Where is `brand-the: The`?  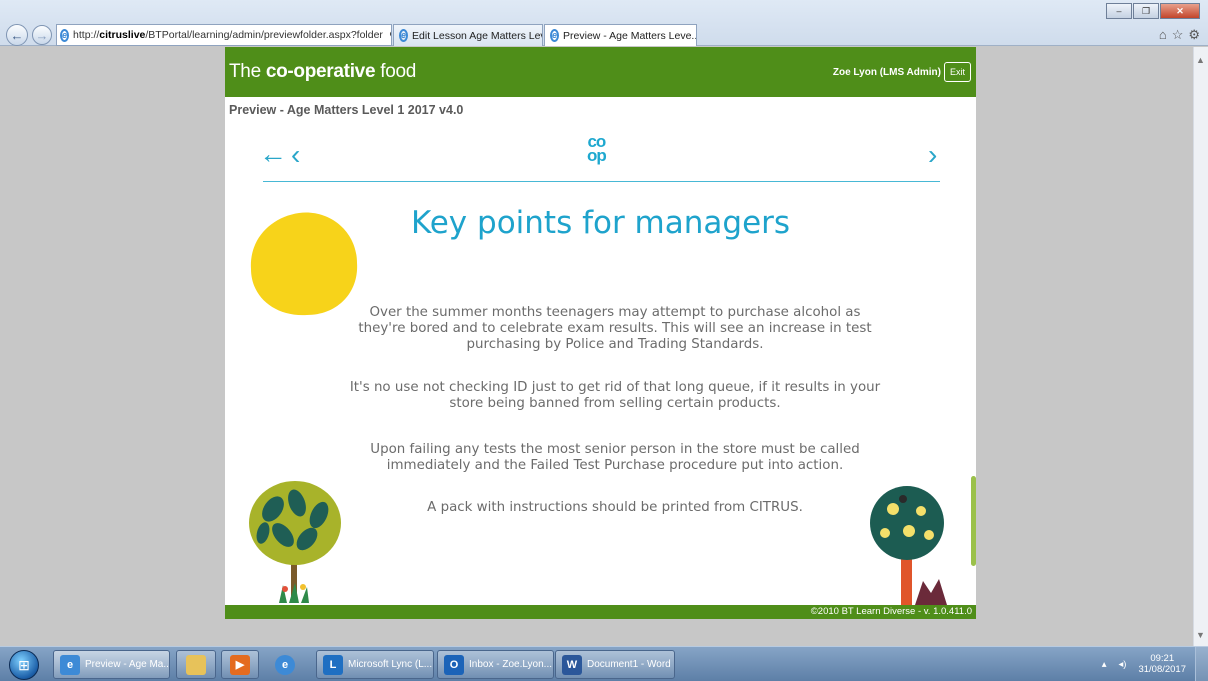
brand-the: The is located at coordinates (245, 71).